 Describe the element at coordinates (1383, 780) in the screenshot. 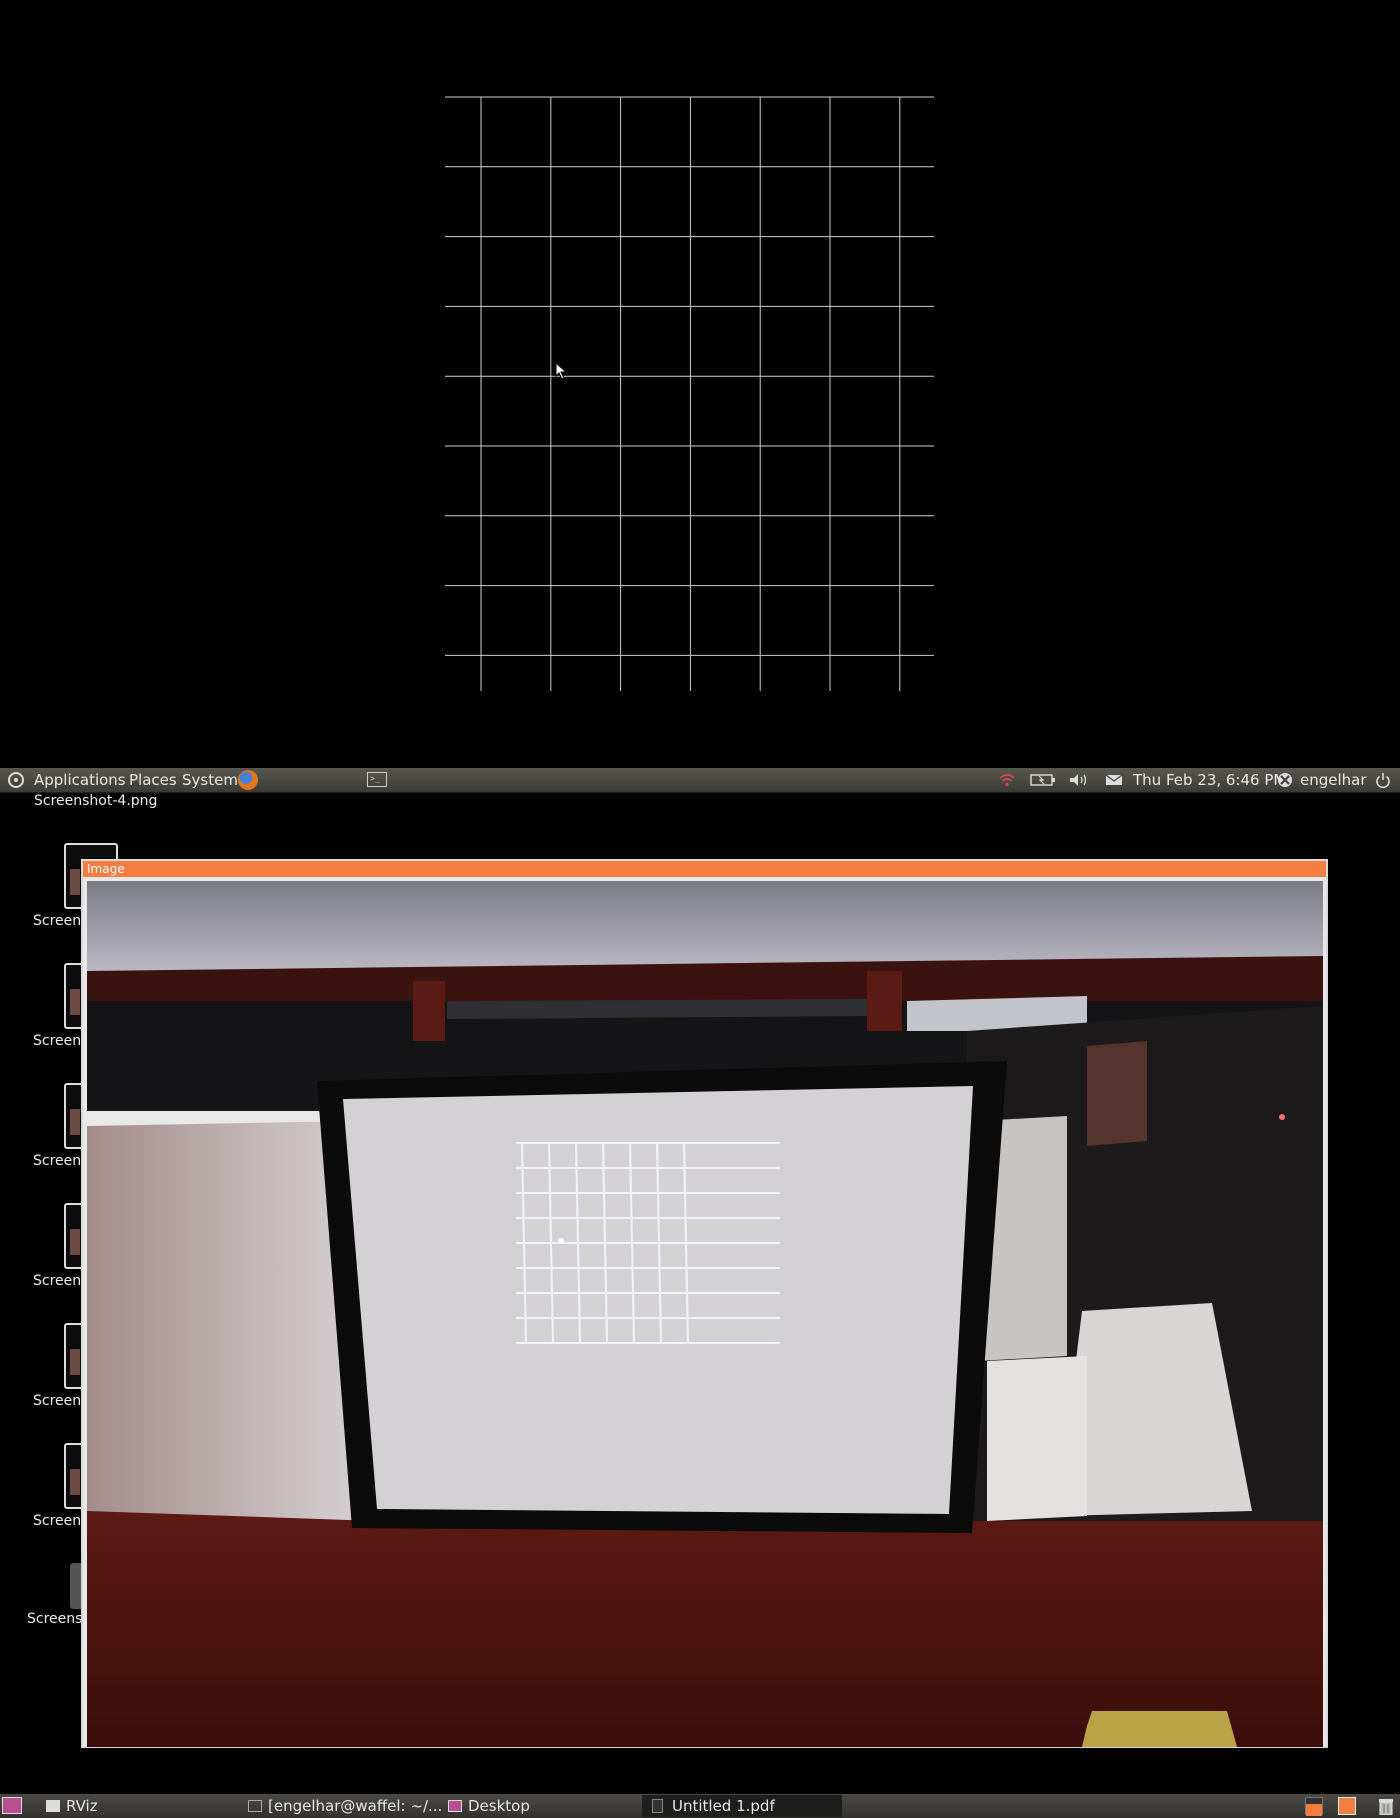

I see `power-icon` at that location.